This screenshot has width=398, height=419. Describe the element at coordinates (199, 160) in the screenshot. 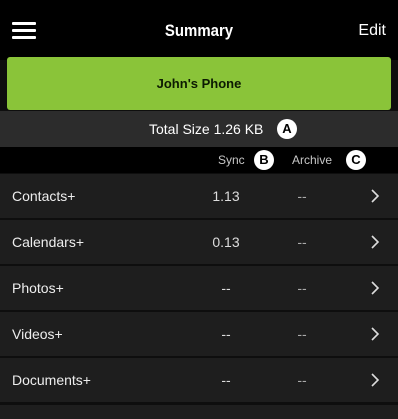

I see `column-header-row: Sync B Archive C` at that location.